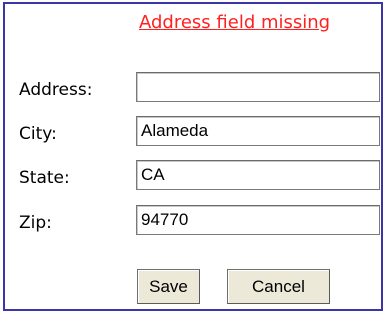  Describe the element at coordinates (258, 131) in the screenshot. I see `city-input` at that location.